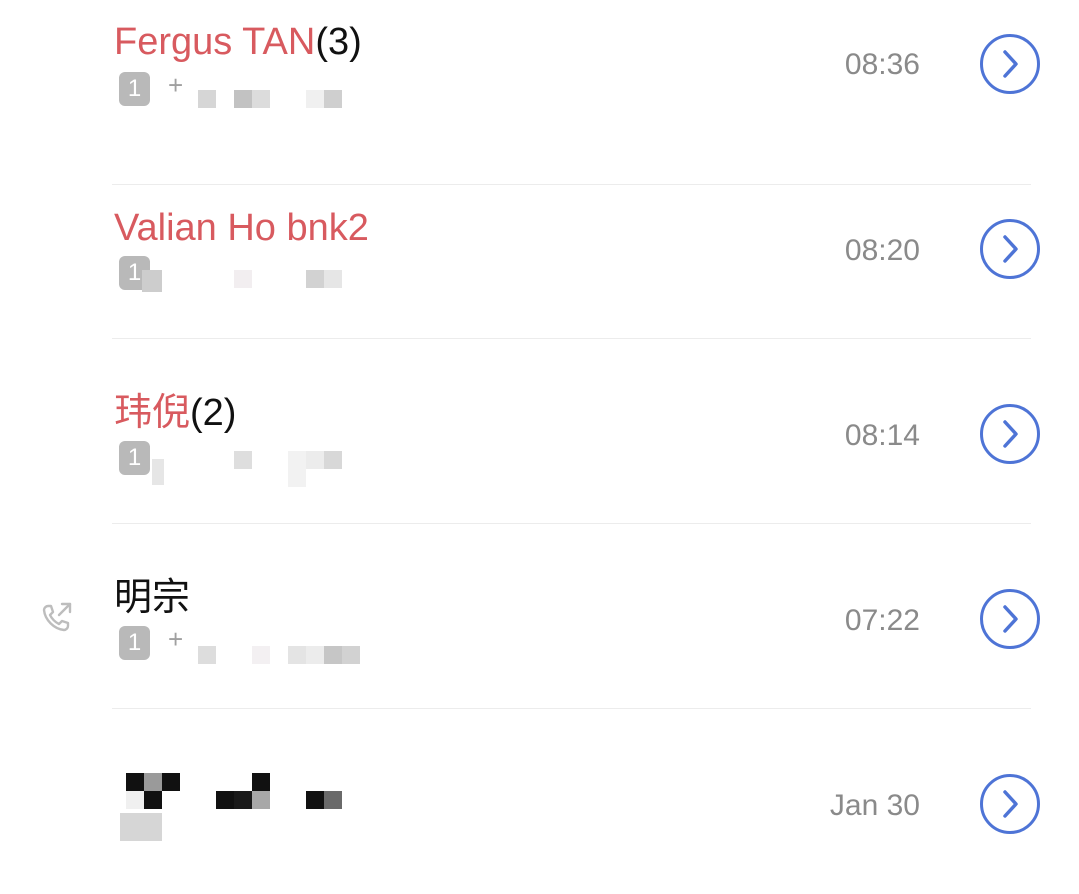 This screenshot has height=894, width=1079. I want to click on call-time: 08:36, so click(882, 64).